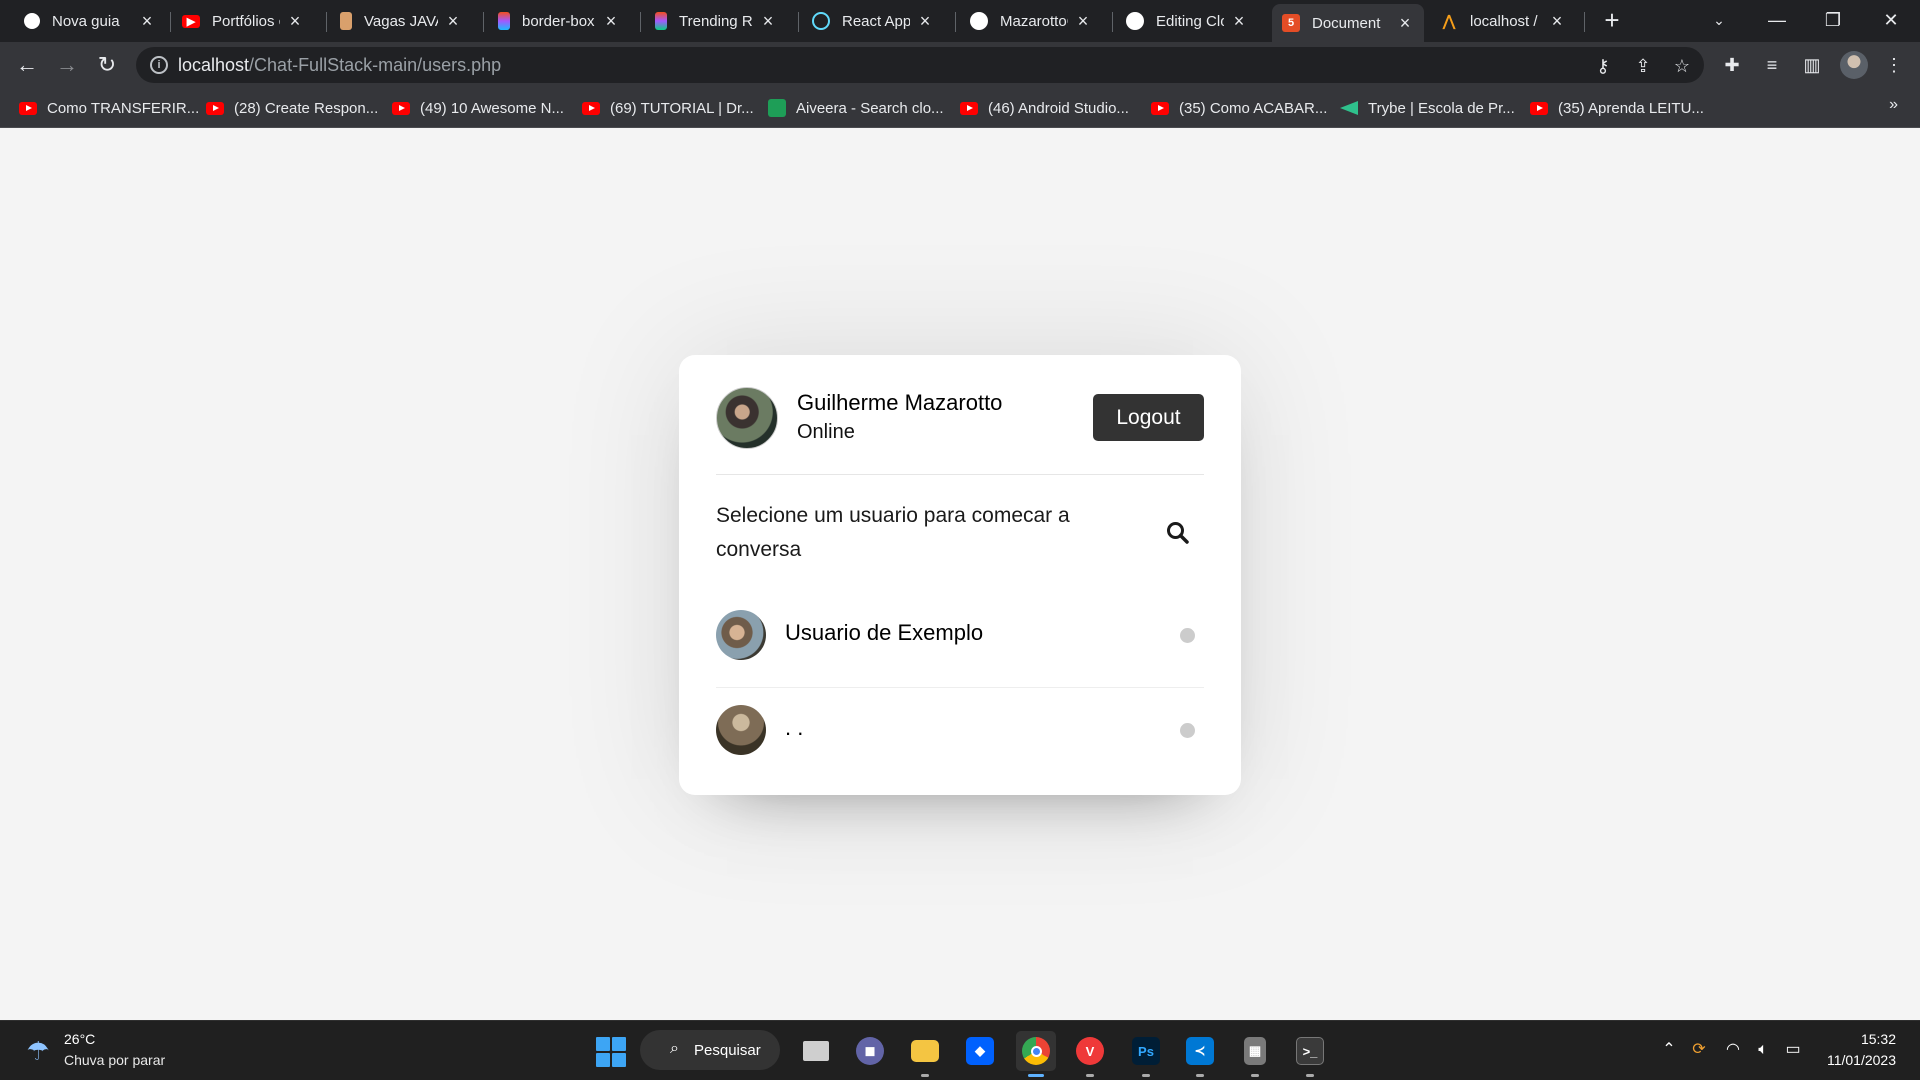 Image resolution: width=1920 pixels, height=1080 pixels. I want to click on battery-icon: ▭, so click(1793, 1050).